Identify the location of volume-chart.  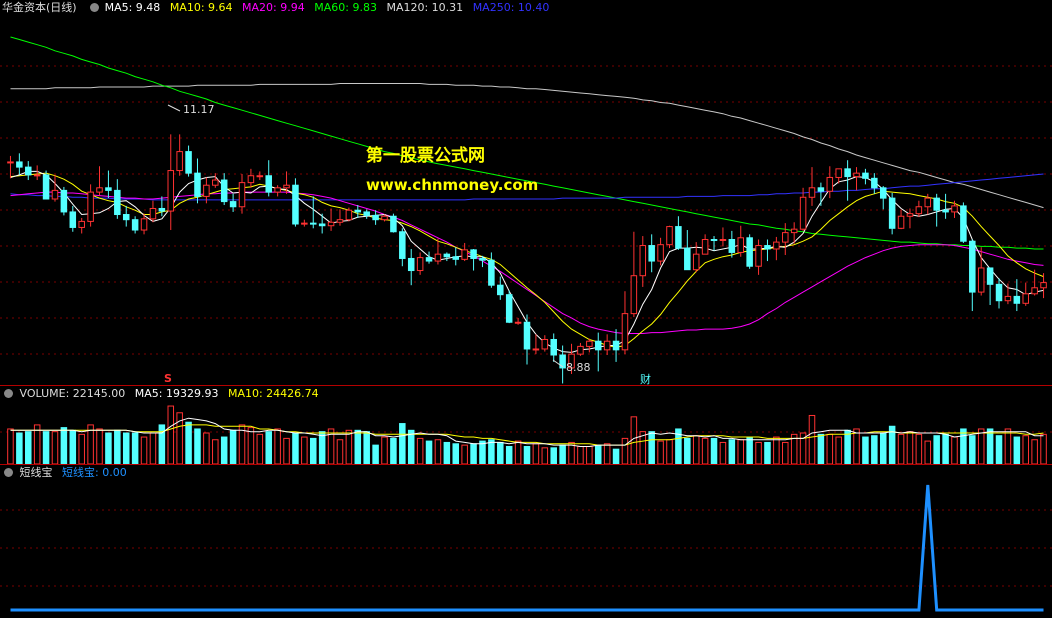
(526, 425).